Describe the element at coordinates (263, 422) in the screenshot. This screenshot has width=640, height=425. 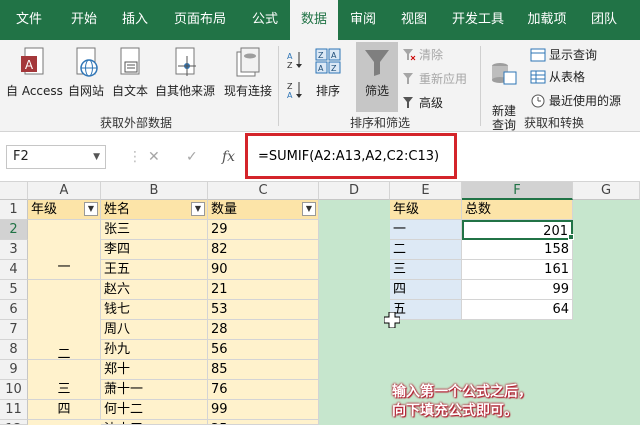
I see `qty-cell: 25` at that location.